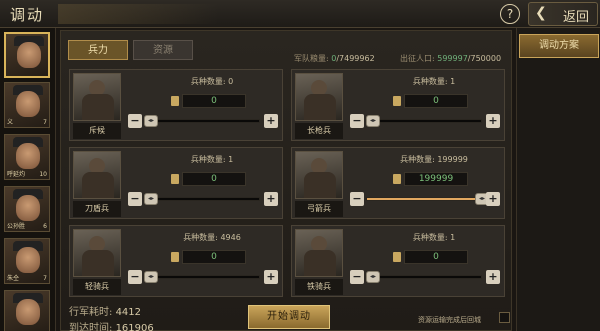  What do you see at coordinates (563, 14) in the screenshot?
I see `back-button: ❮ 返回` at bounding box center [563, 14].